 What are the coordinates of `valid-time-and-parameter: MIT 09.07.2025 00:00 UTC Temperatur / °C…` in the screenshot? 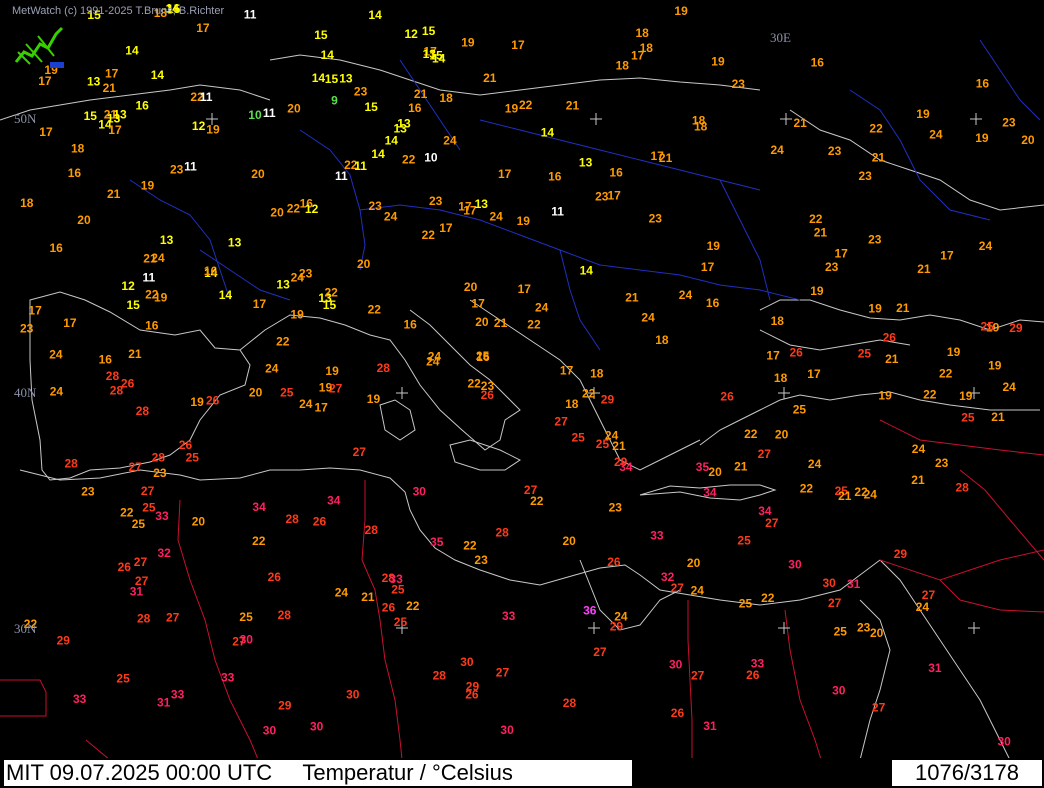 It's located at (318, 773).